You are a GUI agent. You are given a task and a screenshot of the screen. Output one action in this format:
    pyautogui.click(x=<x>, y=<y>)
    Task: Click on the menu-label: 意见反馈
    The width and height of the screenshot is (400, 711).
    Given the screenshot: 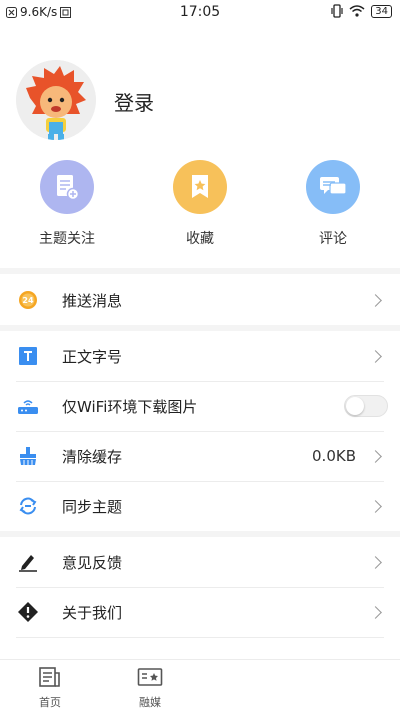 What is the action you would take?
    pyautogui.click(x=92, y=562)
    